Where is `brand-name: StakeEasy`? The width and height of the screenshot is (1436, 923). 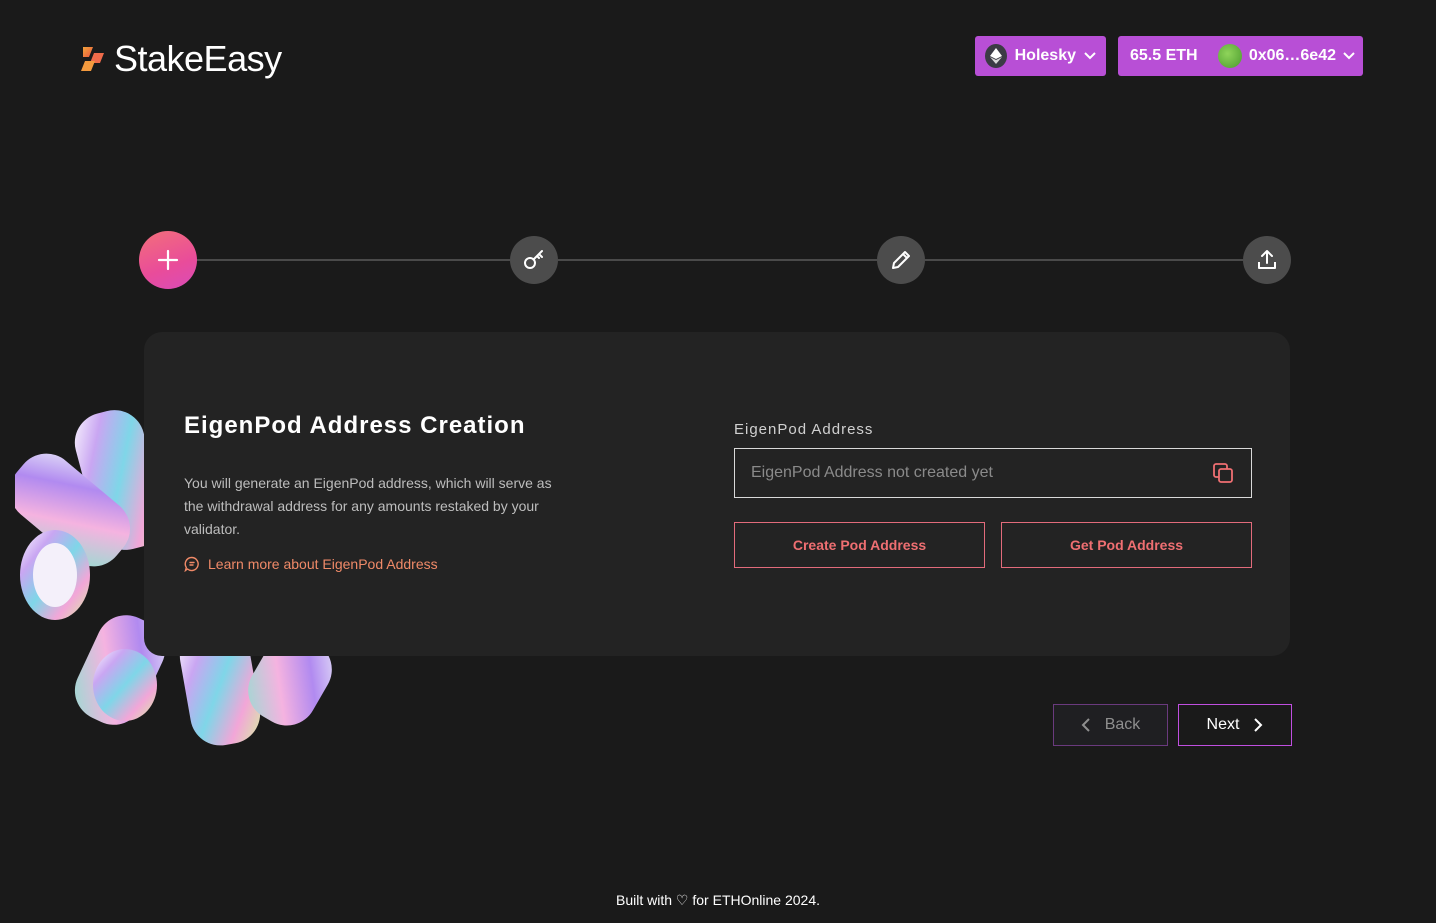
brand-name: StakeEasy is located at coordinates (198, 58).